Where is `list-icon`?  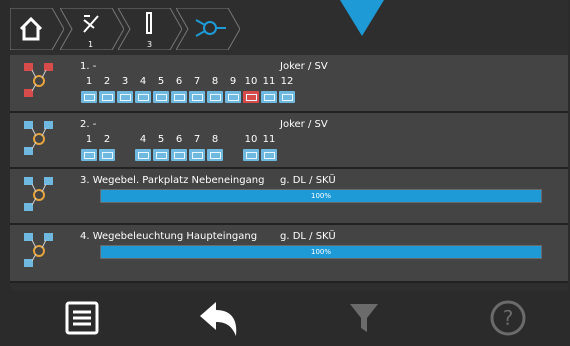
list-icon is located at coordinates (82, 318).